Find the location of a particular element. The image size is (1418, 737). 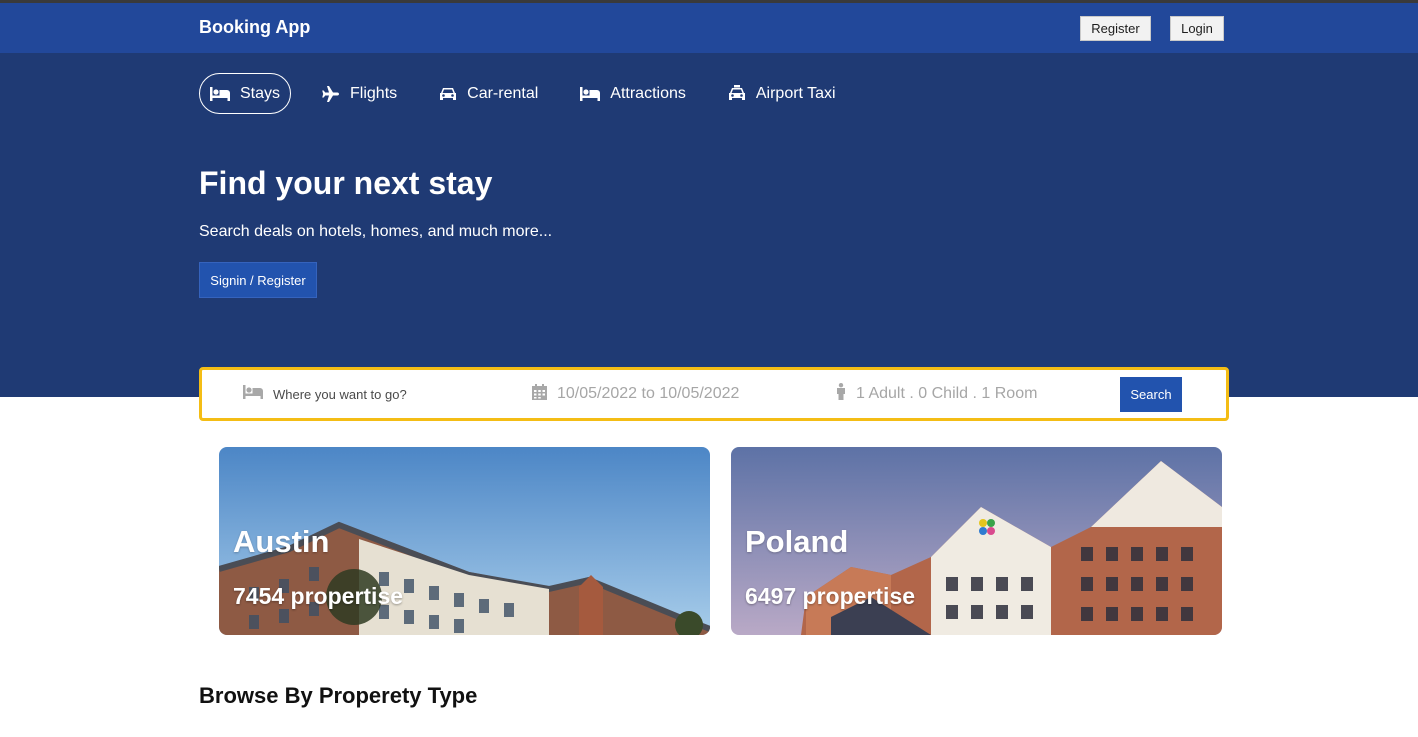

date-range-field: 10/05/2022 to 10/05/2022 is located at coordinates (635, 394).